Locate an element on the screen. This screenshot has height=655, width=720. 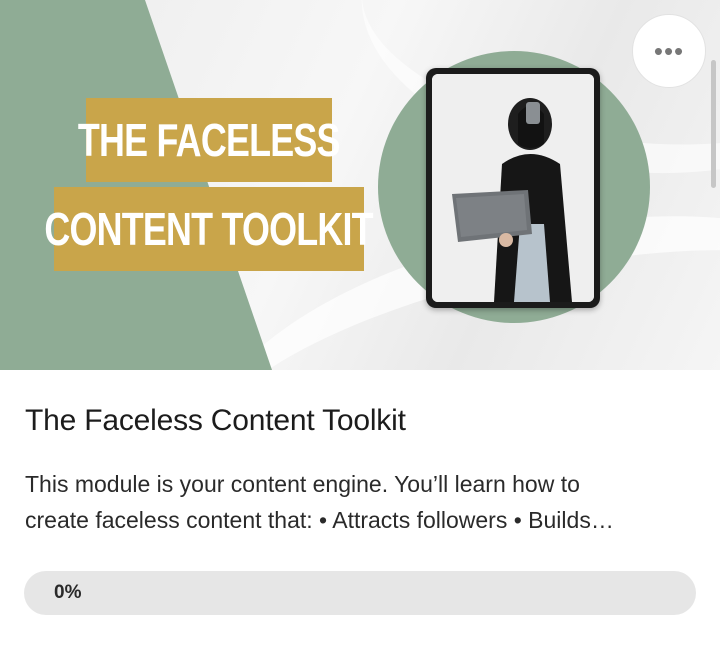
cover-title-line-1: THE FACELESS is located at coordinates (209, 140).